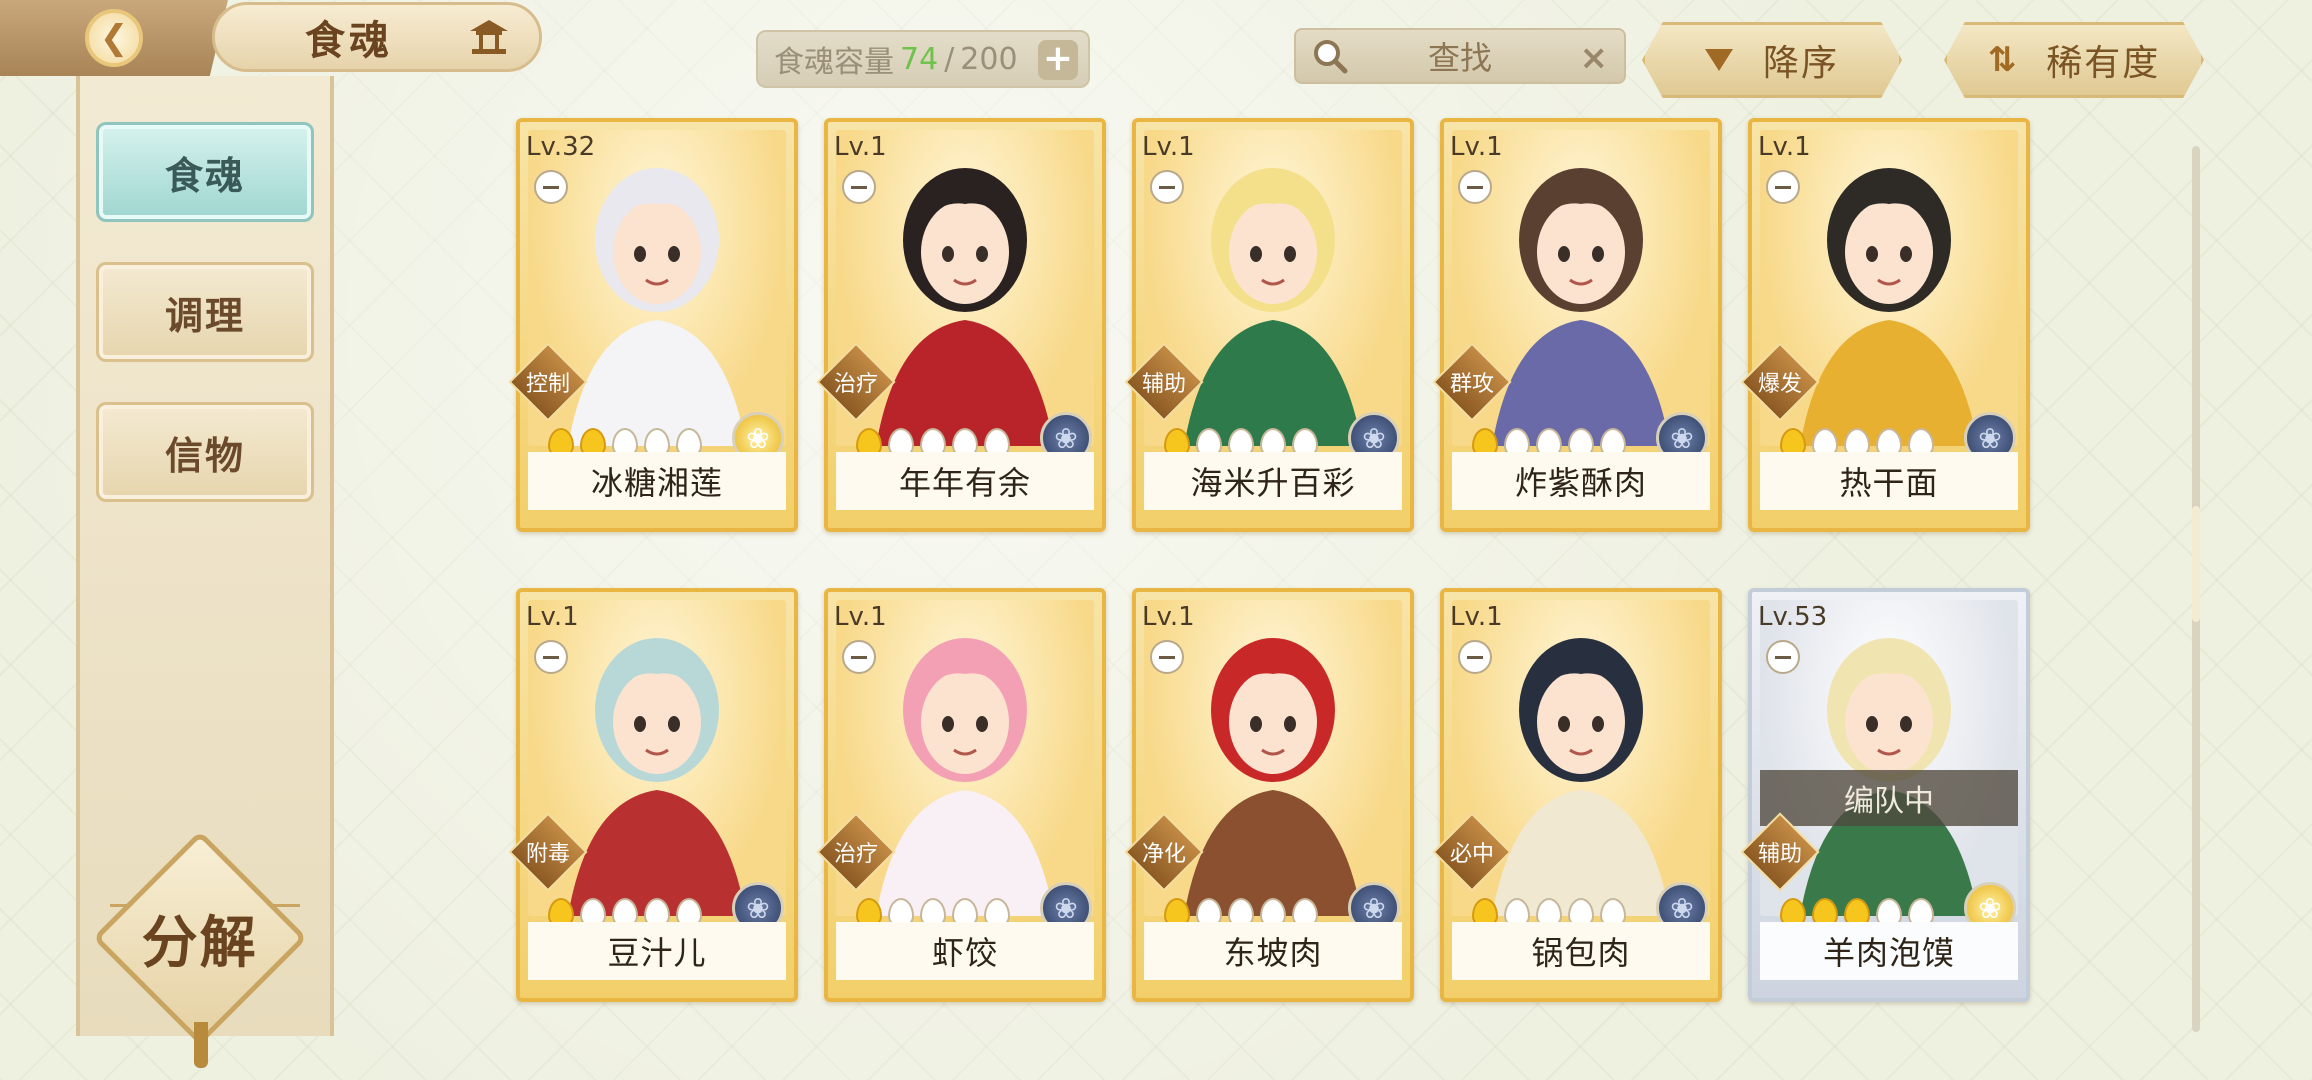  I want to click on page-title: 食魂, so click(349, 41).